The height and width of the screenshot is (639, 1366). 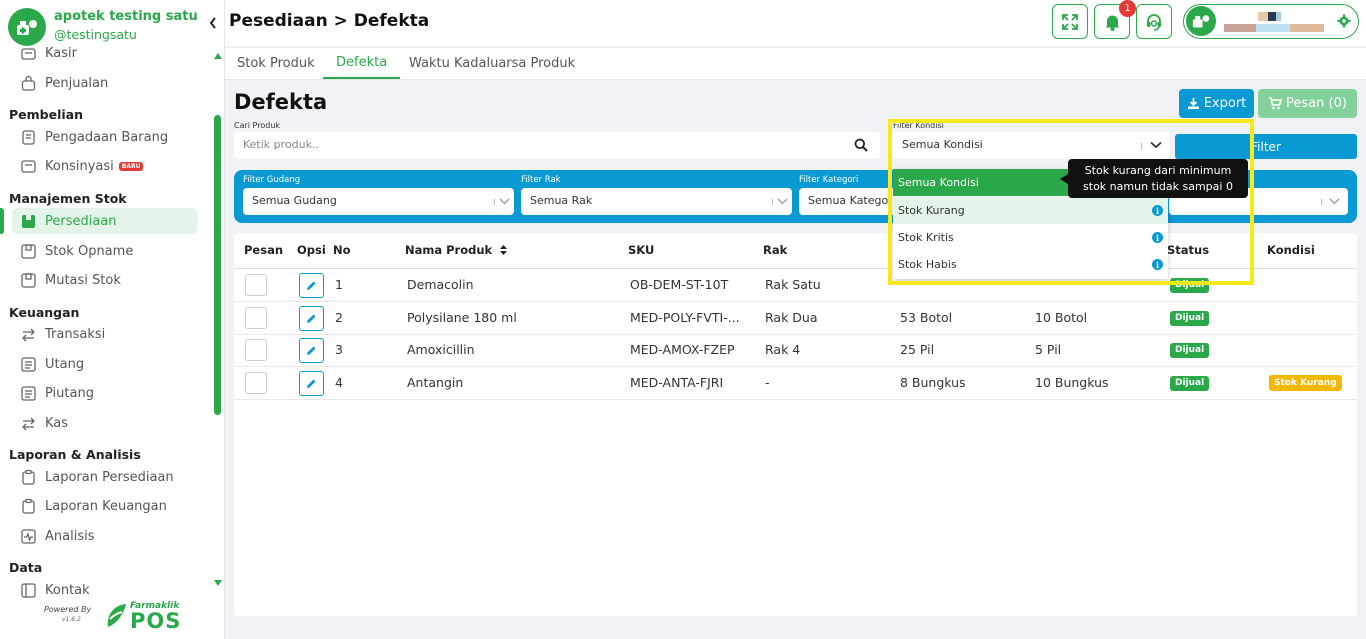 What do you see at coordinates (28, 423) in the screenshot?
I see `transfer-arrows-icon` at bounding box center [28, 423].